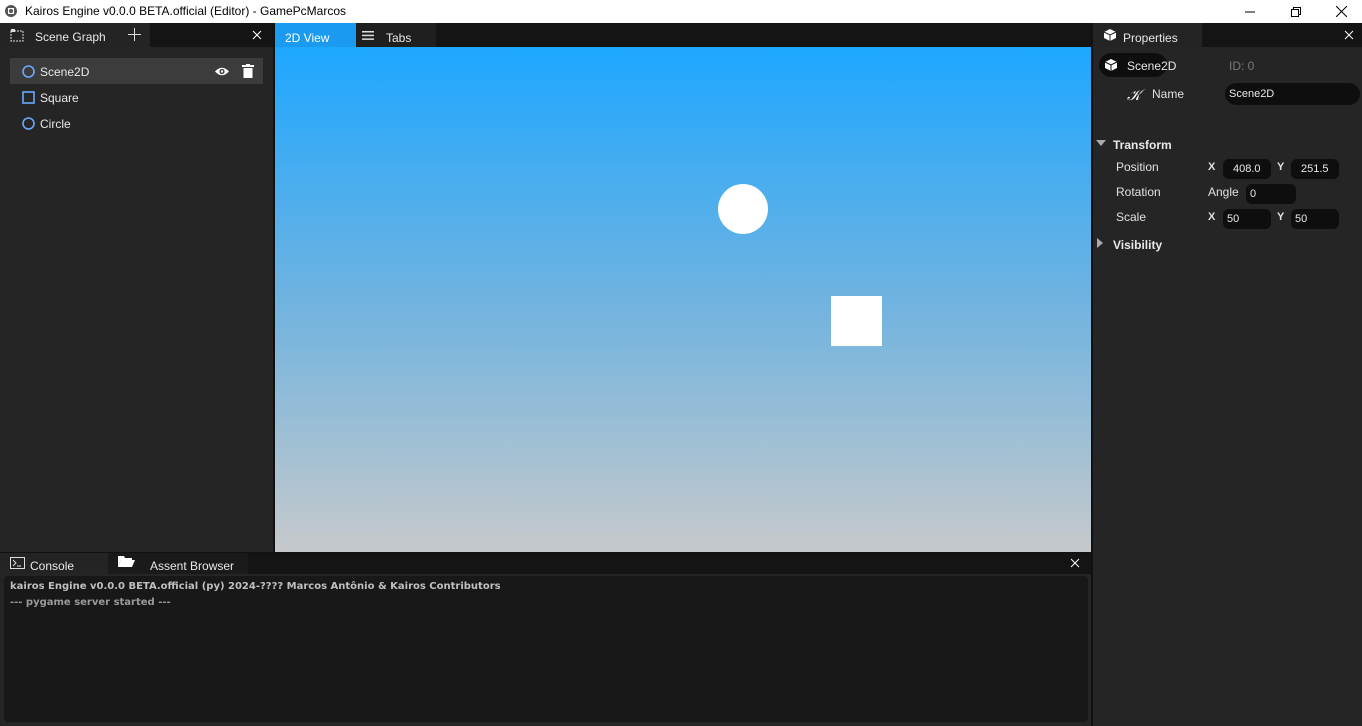 The height and width of the screenshot is (726, 1362). I want to click on scene-graph-item-circle: Circle, so click(136, 123).